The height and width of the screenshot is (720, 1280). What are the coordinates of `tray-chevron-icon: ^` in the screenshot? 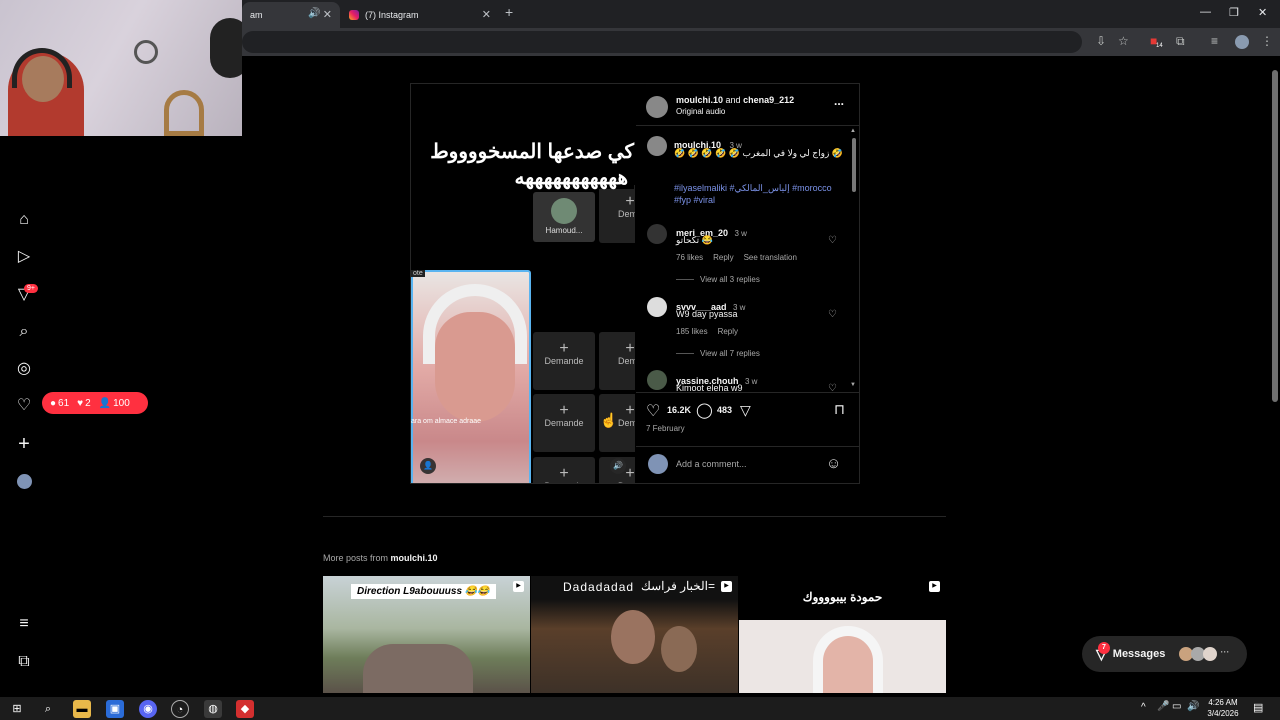 It's located at (1143, 707).